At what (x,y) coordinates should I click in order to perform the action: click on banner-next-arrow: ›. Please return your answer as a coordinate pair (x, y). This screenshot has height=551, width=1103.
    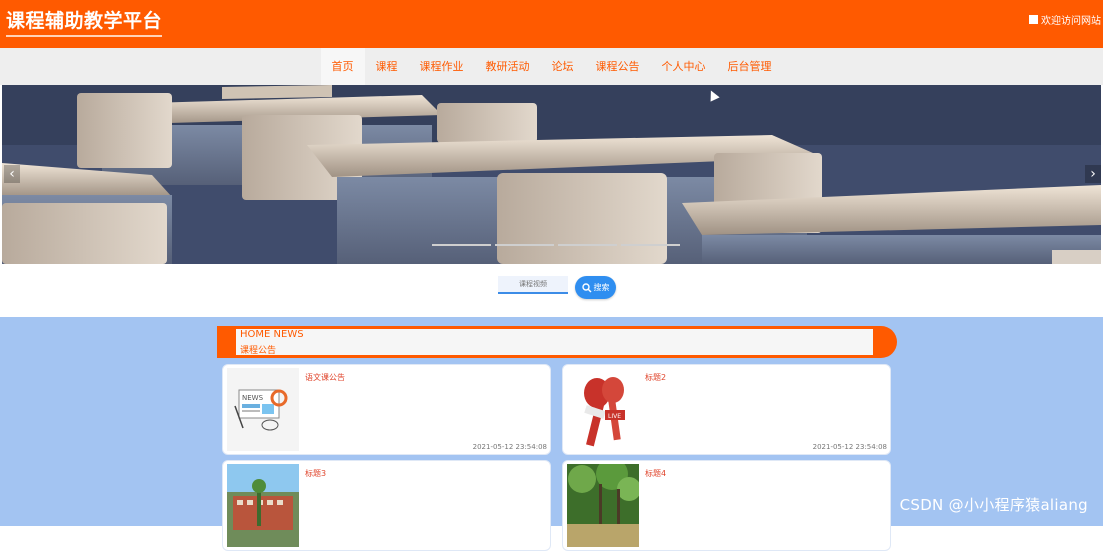
    Looking at the image, I should click on (1093, 174).